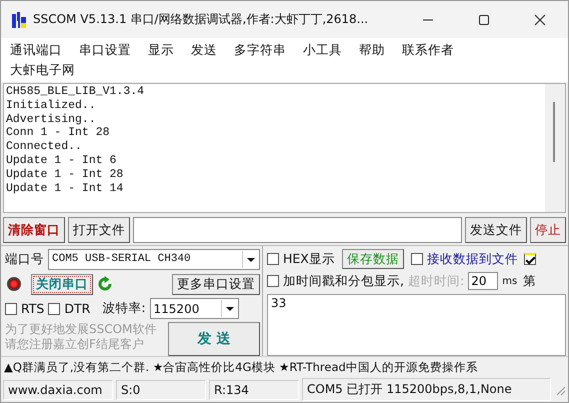 This screenshot has height=403, width=569. What do you see at coordinates (510, 281) in the screenshot?
I see `ms-label: ms` at bounding box center [510, 281].